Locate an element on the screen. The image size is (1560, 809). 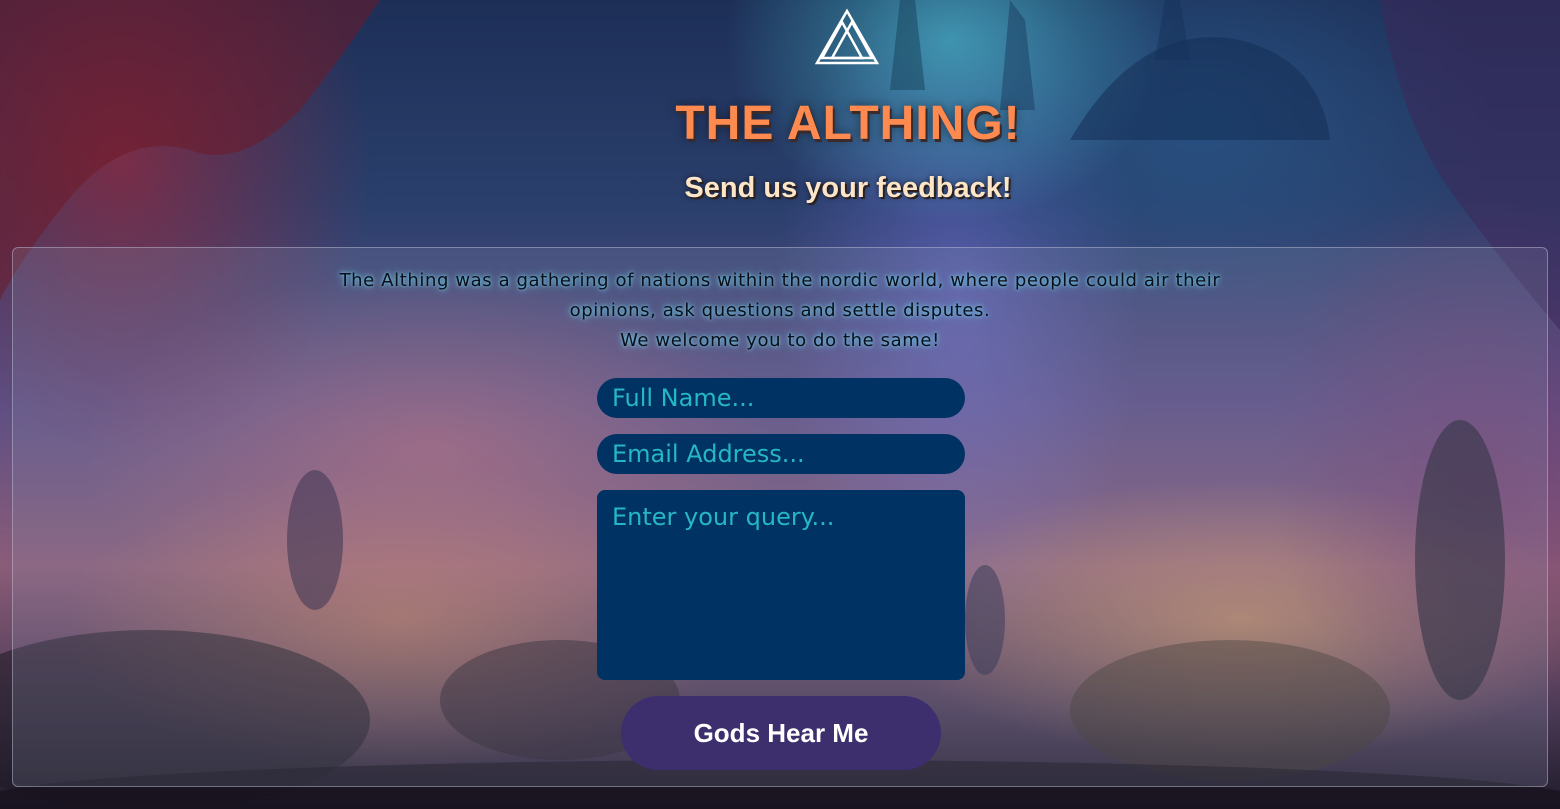
page-subtitle: Send us your feedback! is located at coordinates (848, 188).